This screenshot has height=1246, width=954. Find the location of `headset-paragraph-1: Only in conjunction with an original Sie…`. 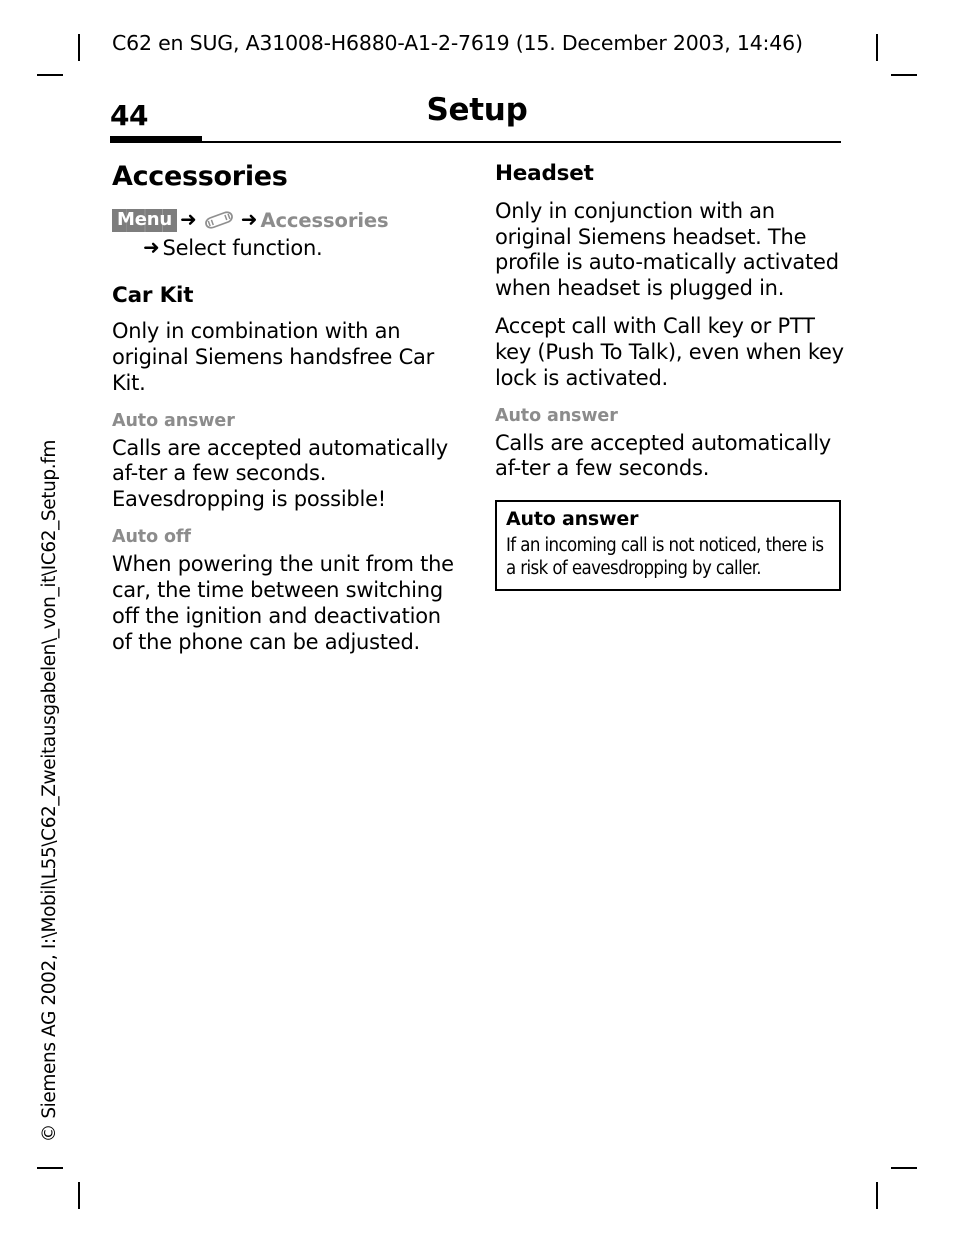

headset-paragraph-1: Only in conjunction with an original Sie… is located at coordinates (667, 249).